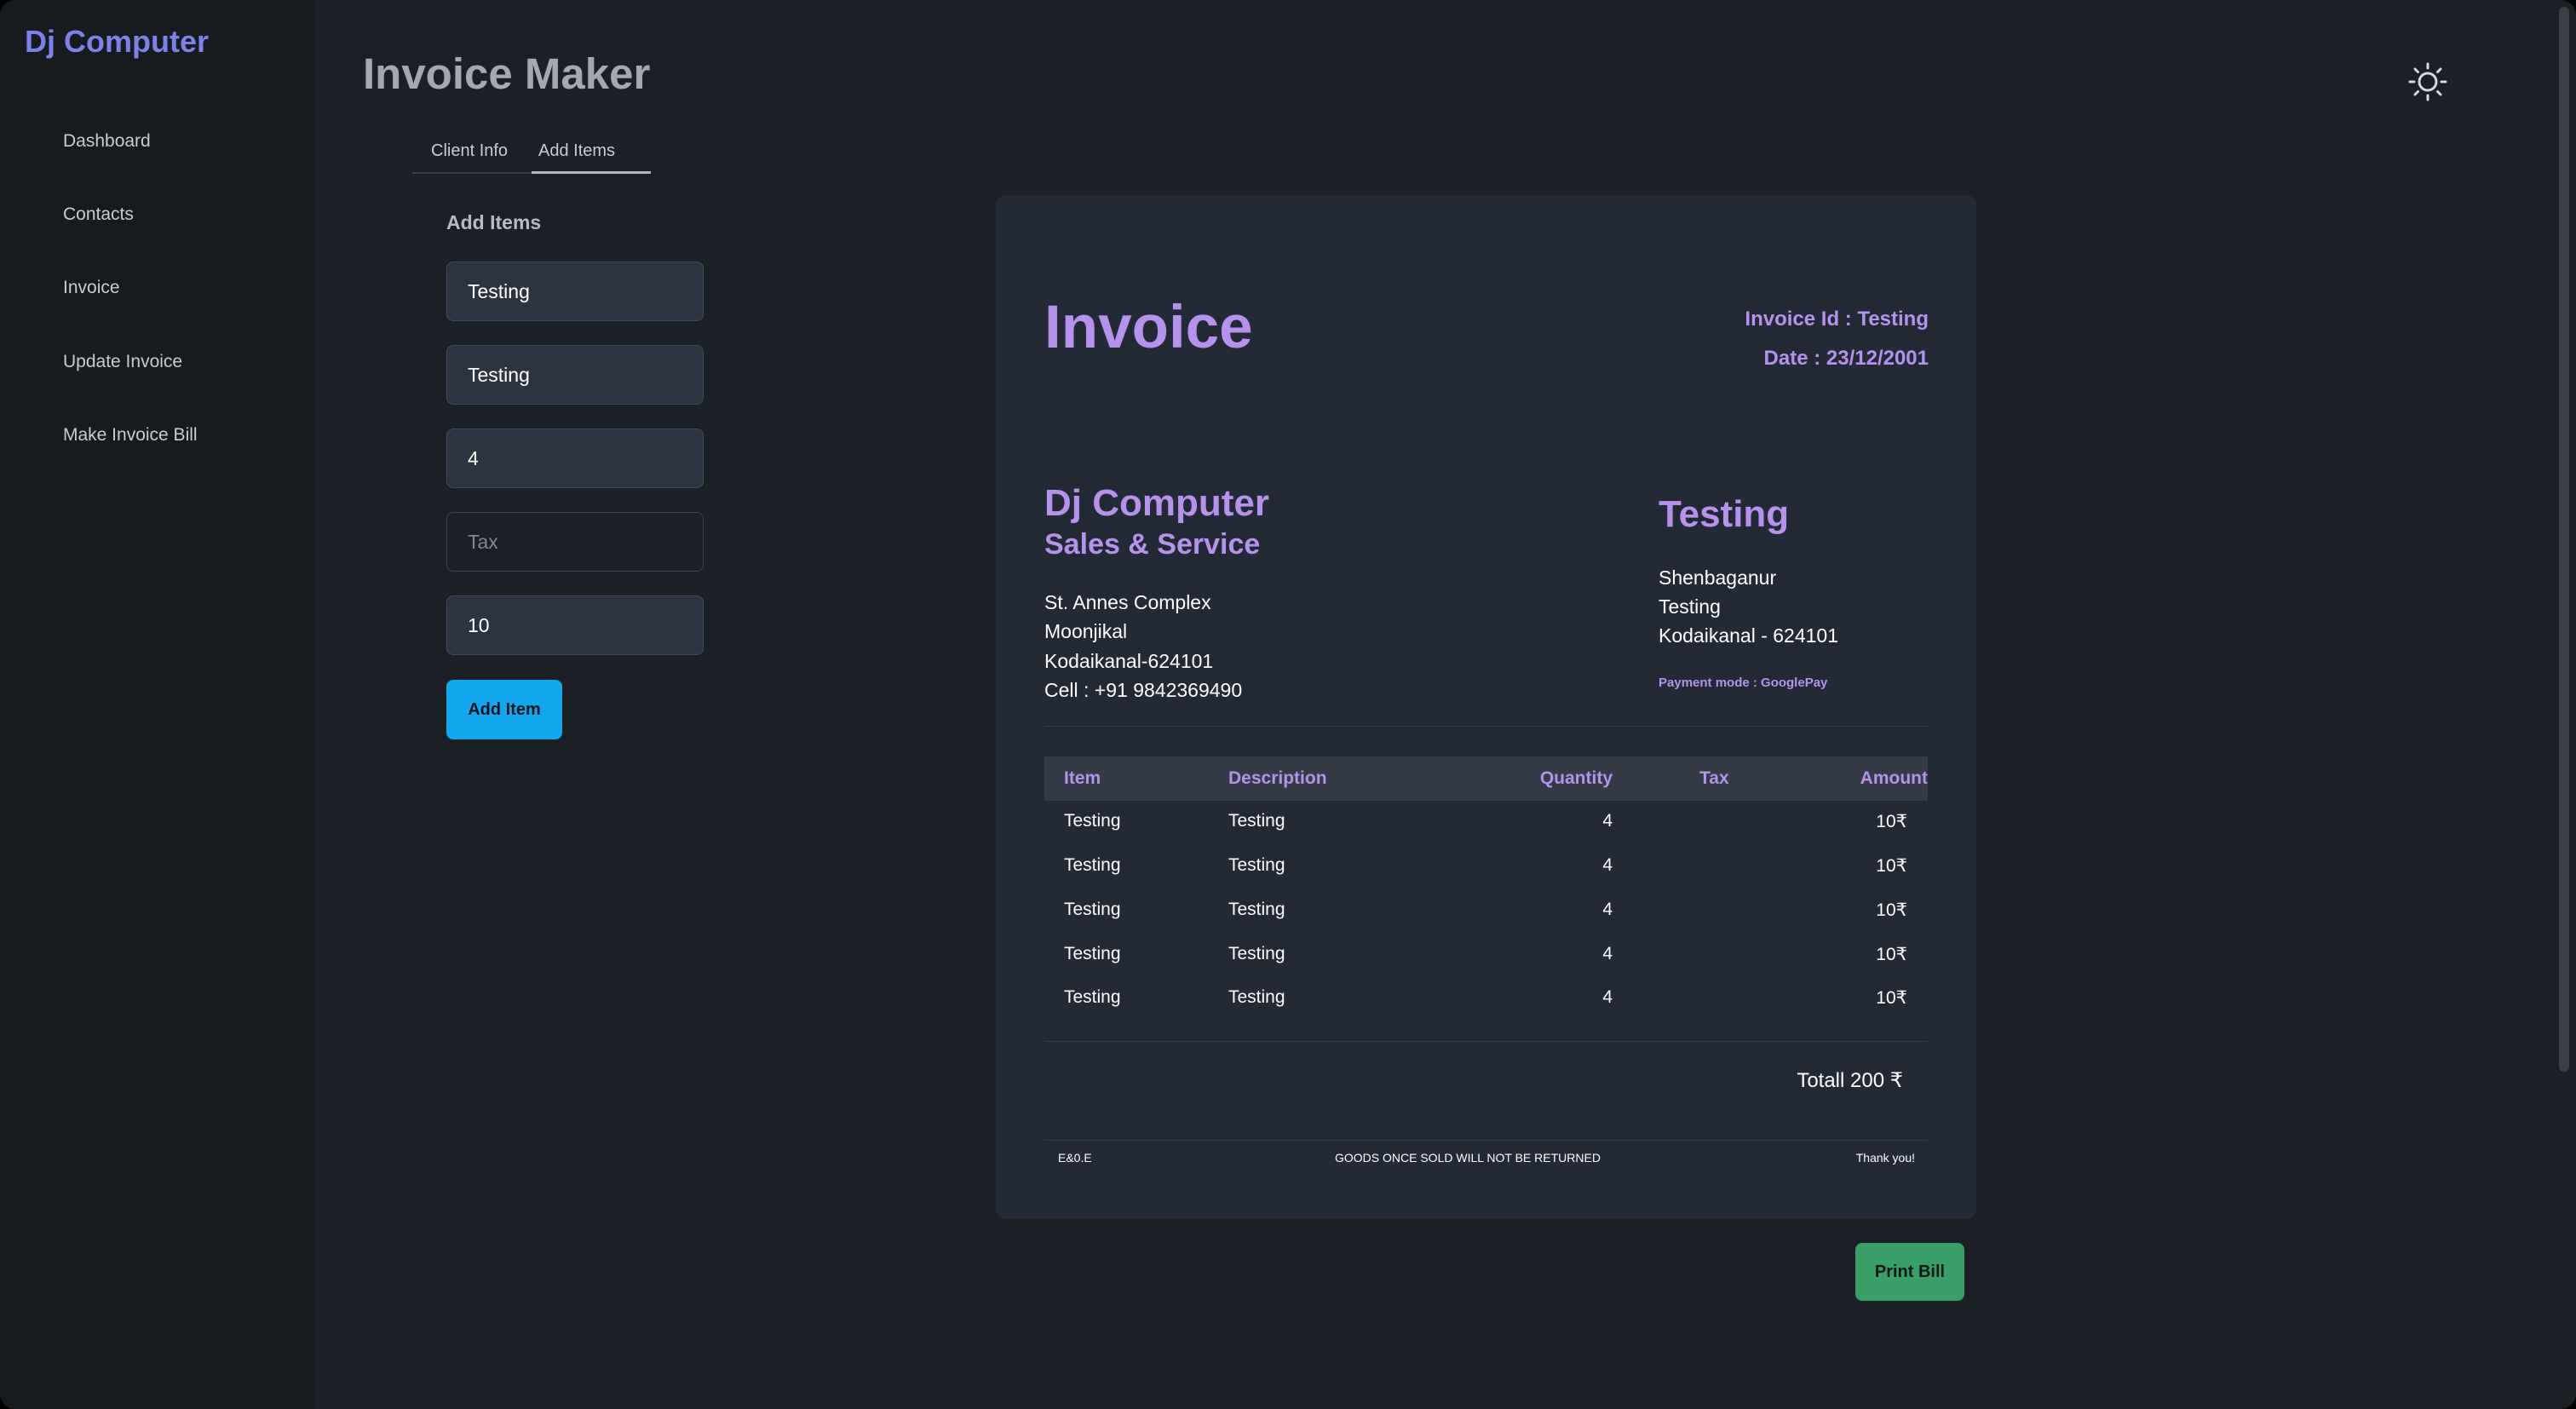 This screenshot has height=1409, width=2576. I want to click on company-address-line: St. Annes Complex, so click(1127, 602).